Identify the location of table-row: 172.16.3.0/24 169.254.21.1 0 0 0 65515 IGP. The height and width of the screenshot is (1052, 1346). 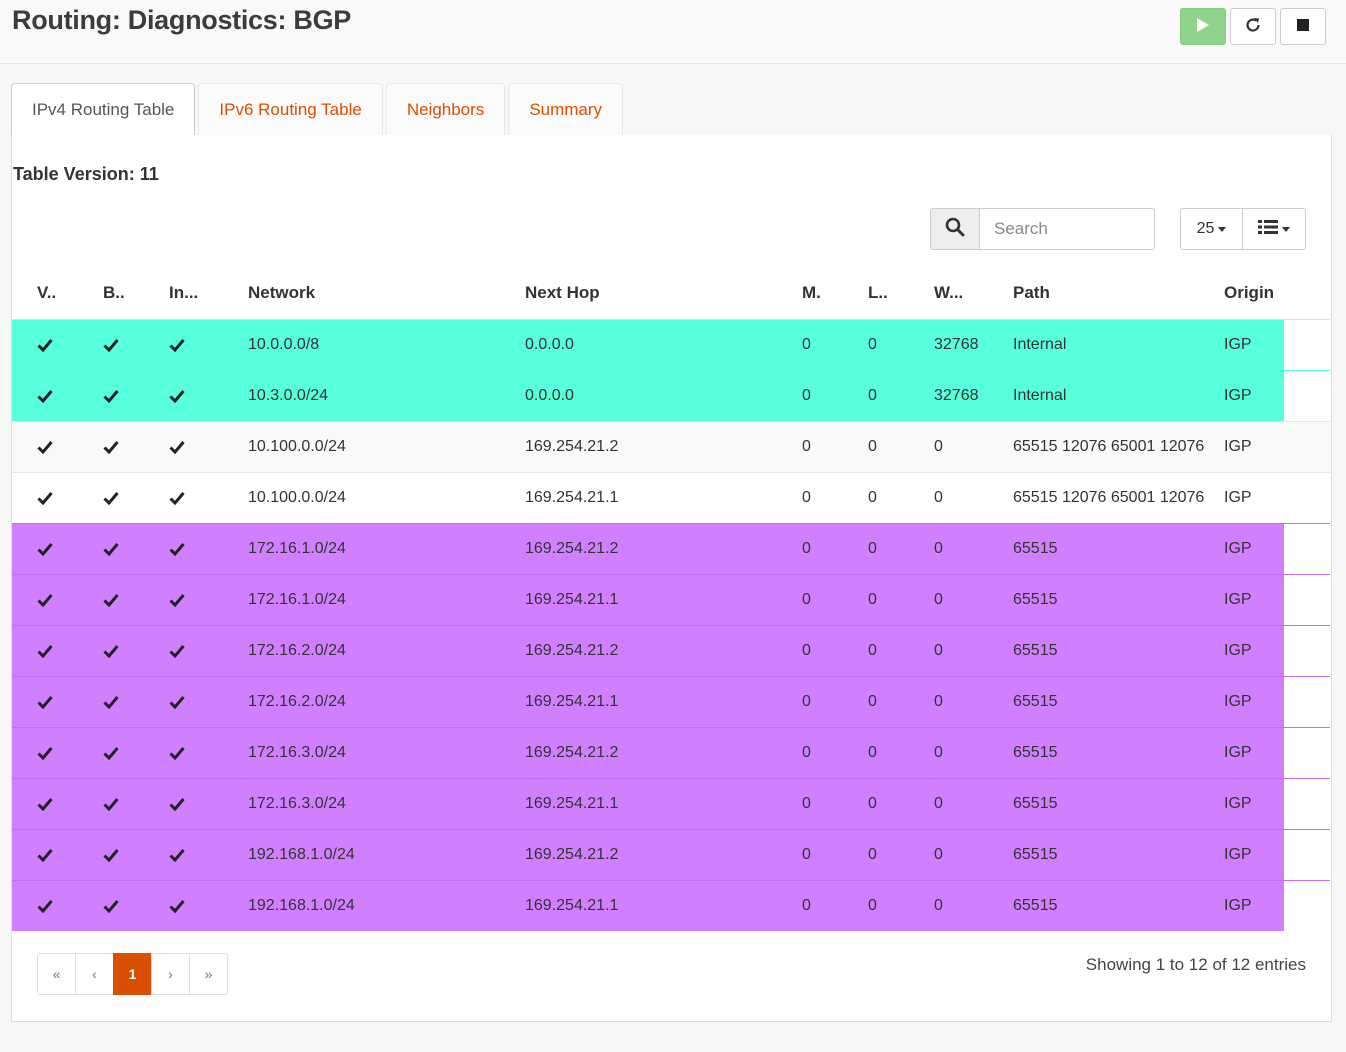
(671, 803).